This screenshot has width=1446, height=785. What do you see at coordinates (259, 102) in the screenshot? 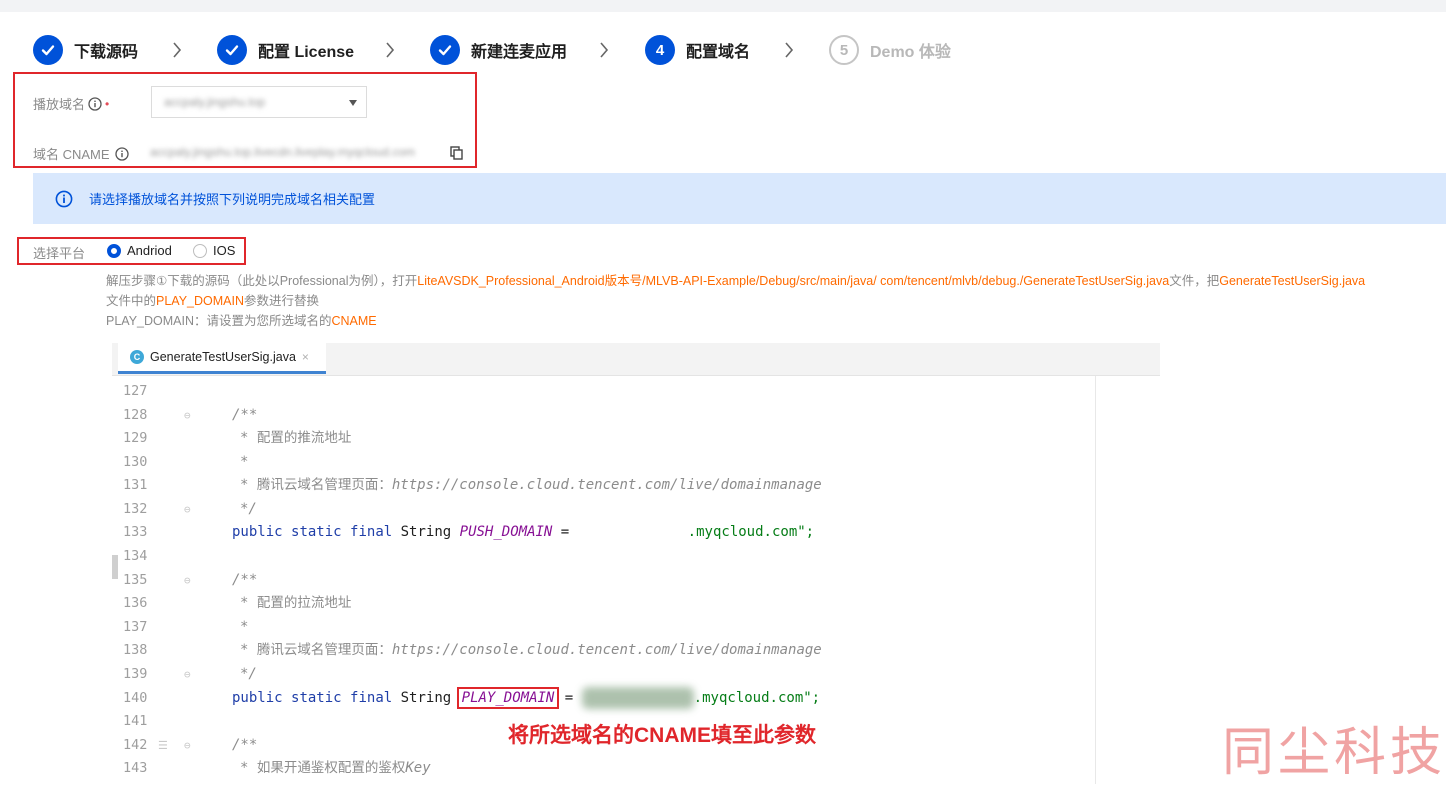
I see `play-domain-select: accpaly.jingshu.top` at bounding box center [259, 102].